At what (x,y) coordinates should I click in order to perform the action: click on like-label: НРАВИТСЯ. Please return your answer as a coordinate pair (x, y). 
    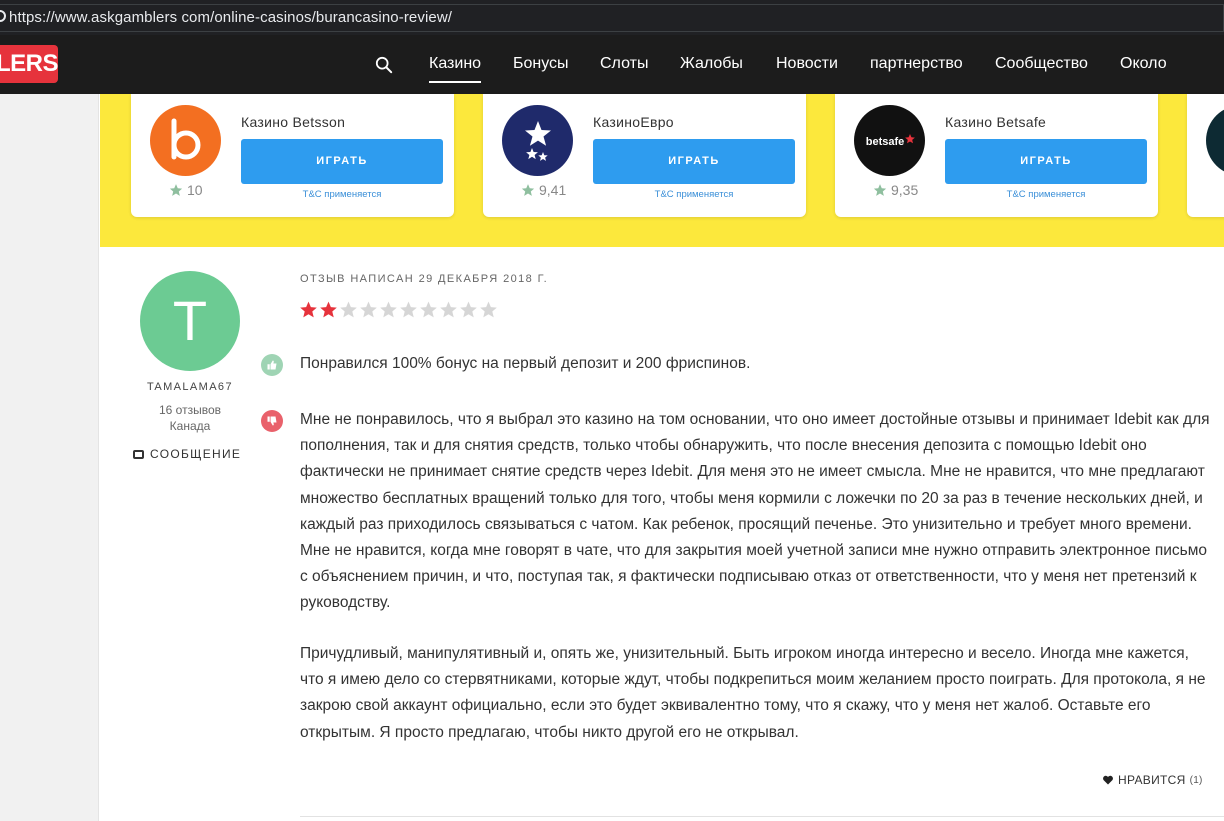
    Looking at the image, I should click on (1152, 780).